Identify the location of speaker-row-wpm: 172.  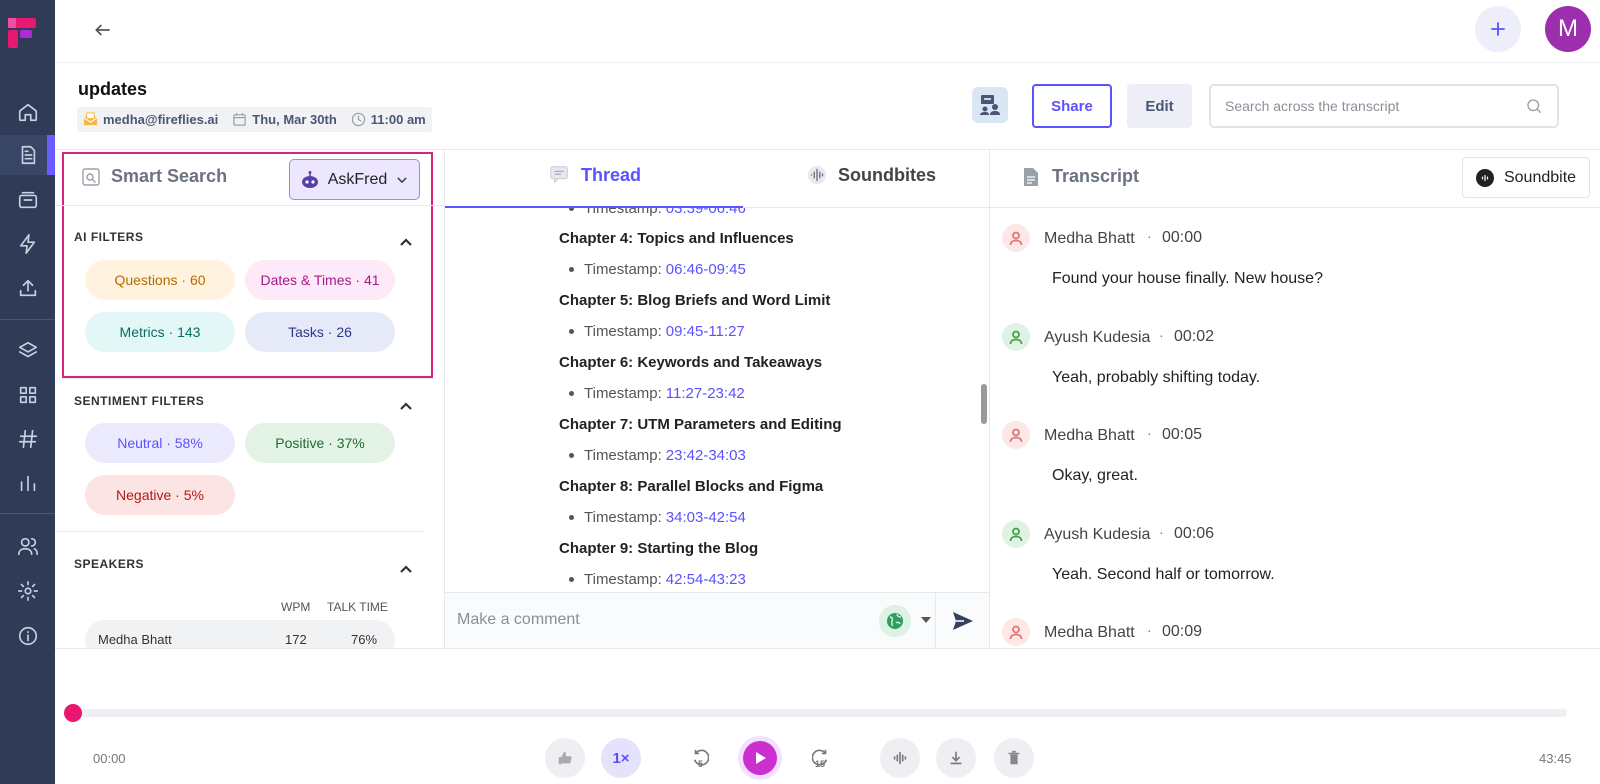
(296, 639).